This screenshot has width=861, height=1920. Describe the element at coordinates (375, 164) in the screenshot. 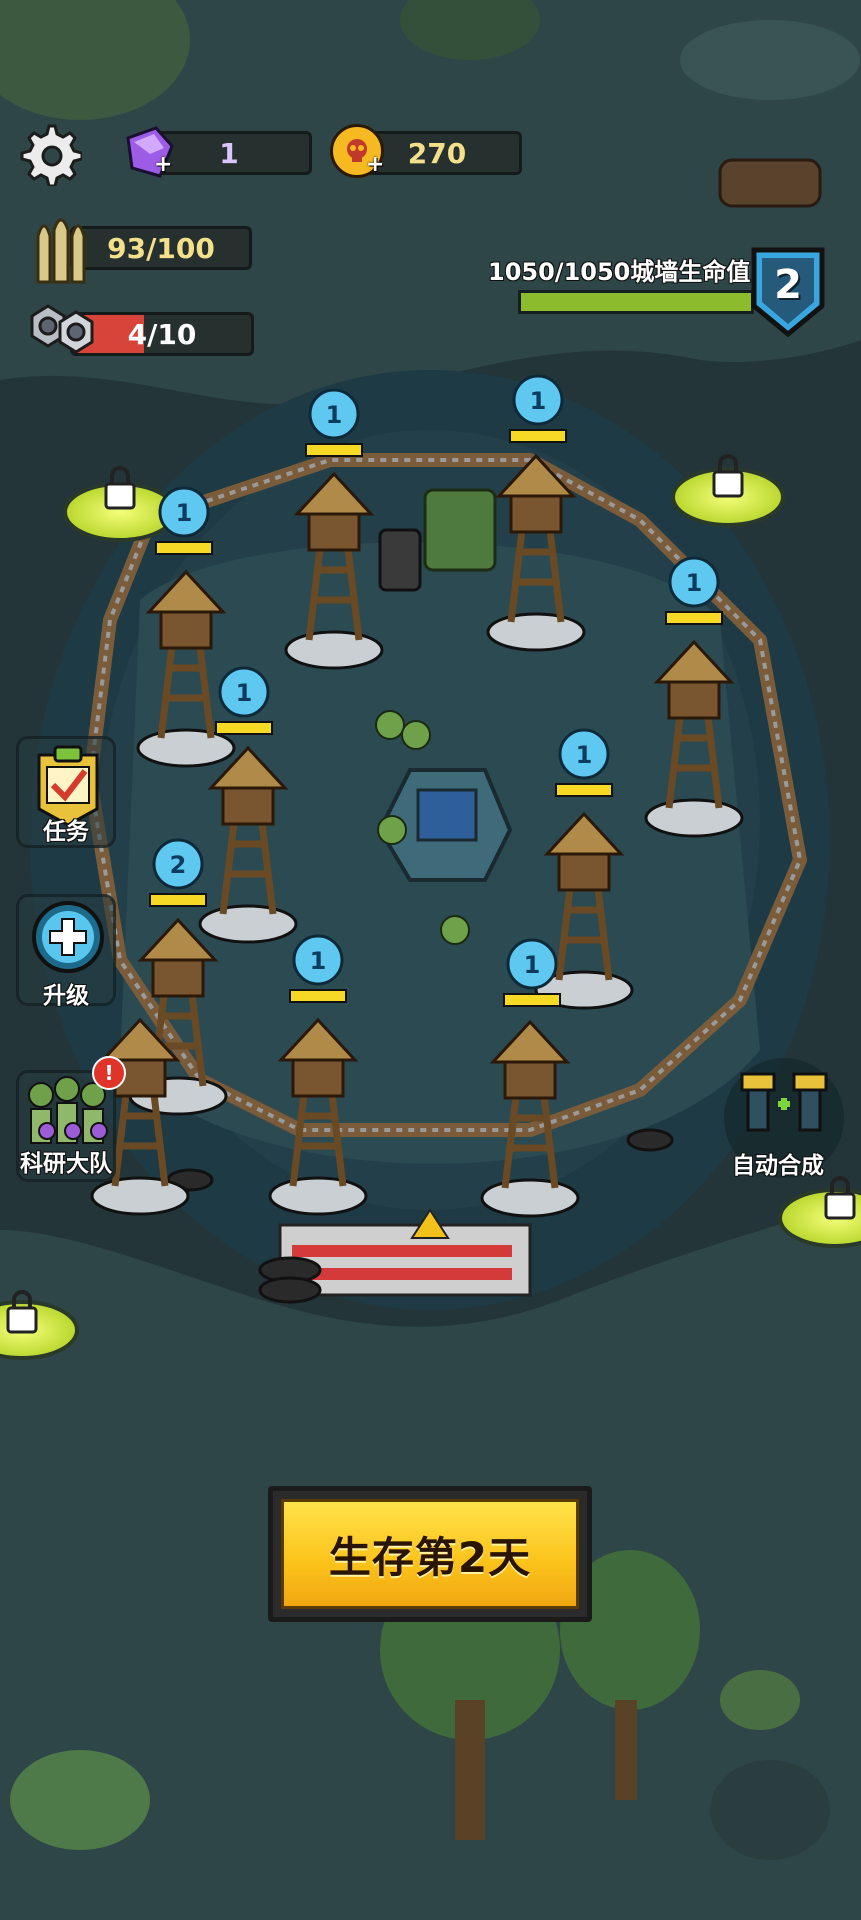

I see `coin-plus: +` at that location.